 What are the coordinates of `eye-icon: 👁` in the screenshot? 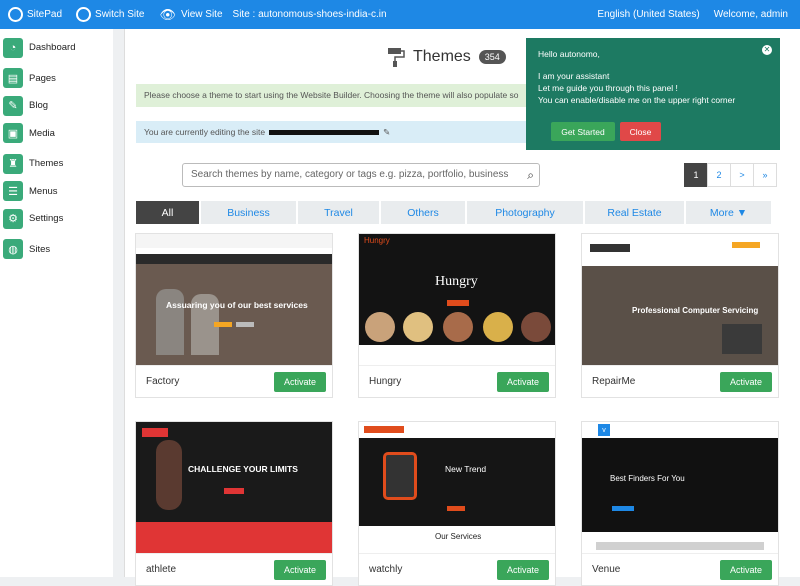 It's located at (168, 14).